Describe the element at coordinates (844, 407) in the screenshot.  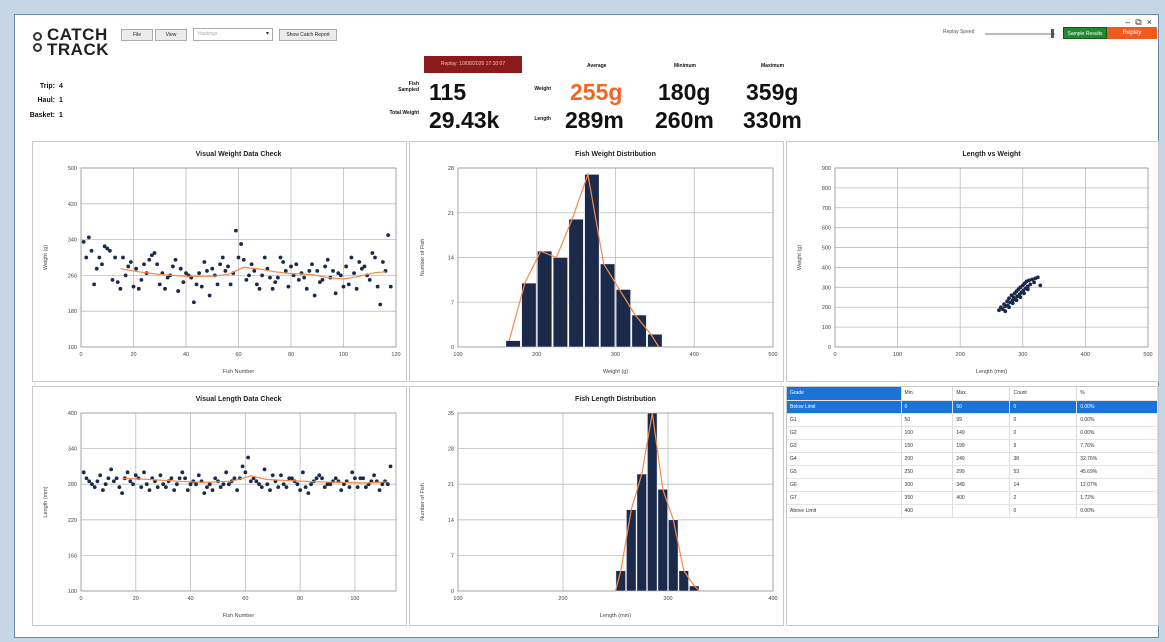
I see `table-cell: Below Limit` at that location.